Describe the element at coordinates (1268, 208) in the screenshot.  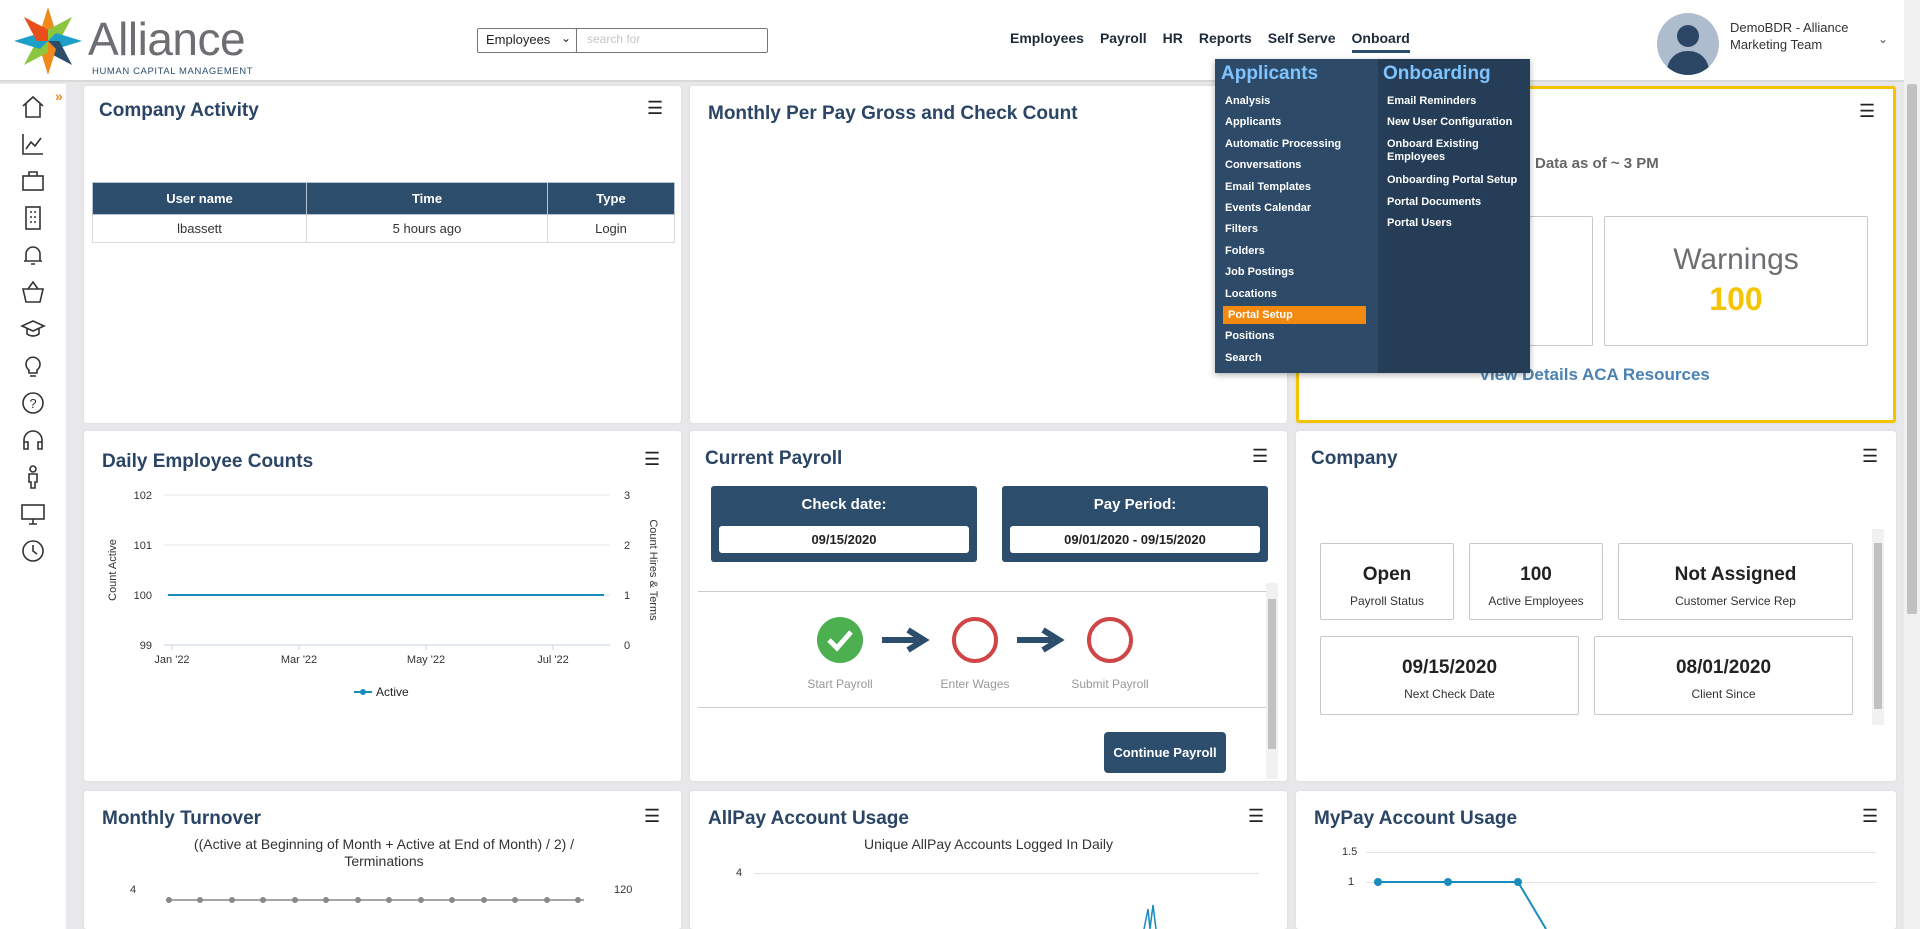
I see `menu-item-events-calendar: Events Calendar` at that location.